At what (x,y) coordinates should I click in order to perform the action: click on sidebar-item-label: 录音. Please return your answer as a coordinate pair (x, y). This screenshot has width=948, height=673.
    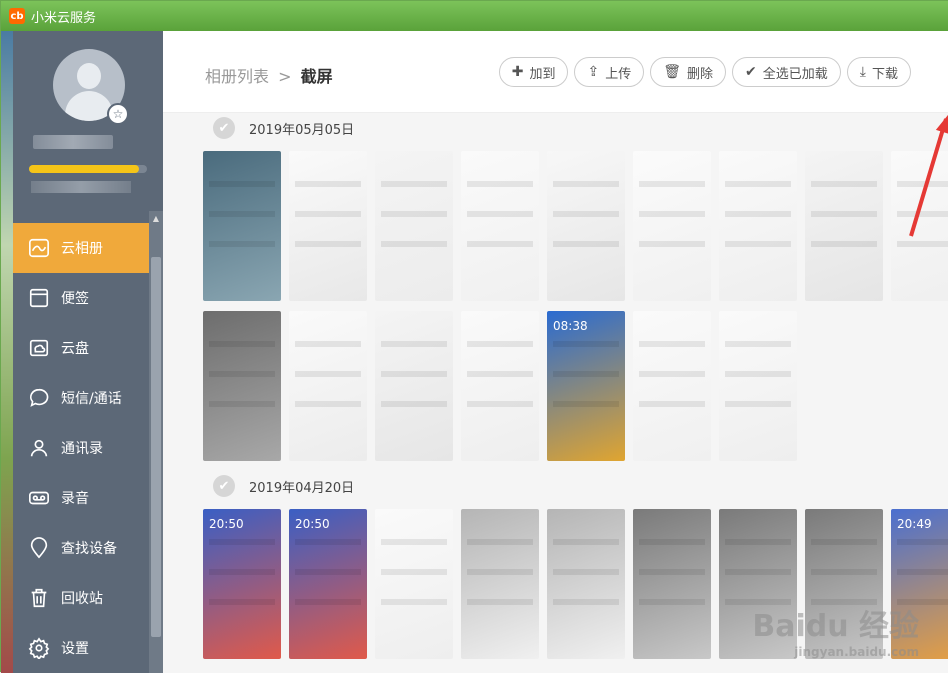
    Looking at the image, I should click on (75, 499).